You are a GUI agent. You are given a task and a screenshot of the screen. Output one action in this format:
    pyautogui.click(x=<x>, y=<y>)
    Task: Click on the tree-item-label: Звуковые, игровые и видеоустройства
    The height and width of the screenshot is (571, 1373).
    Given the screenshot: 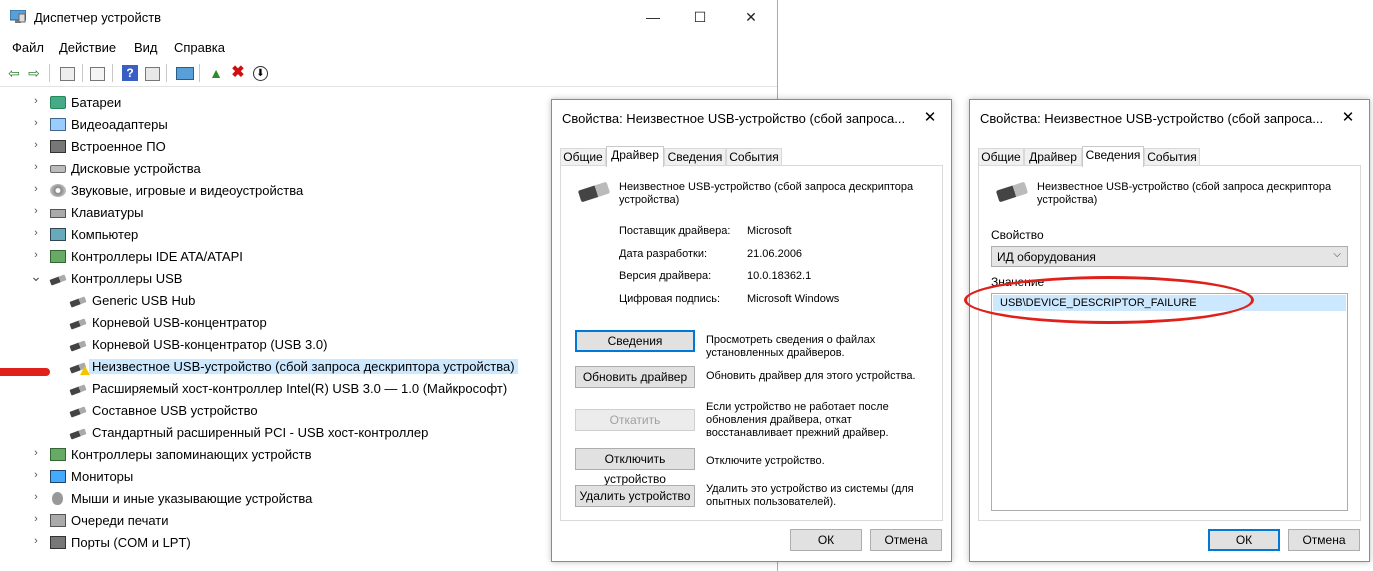 What is the action you would take?
    pyautogui.click(x=187, y=190)
    